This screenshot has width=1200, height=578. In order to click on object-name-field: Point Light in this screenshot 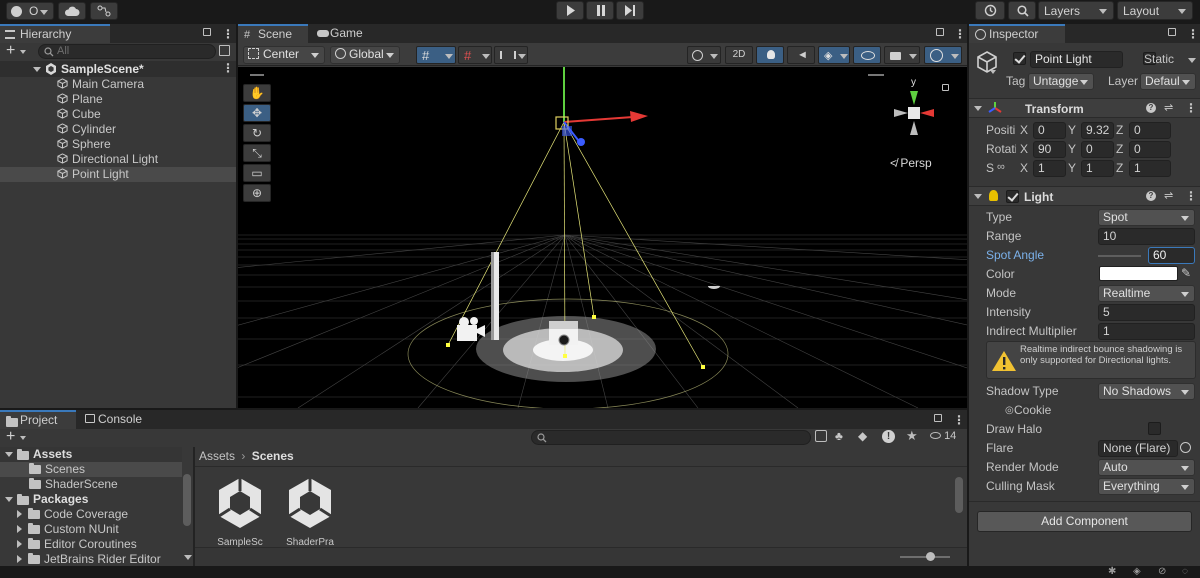, I will do `click(1076, 59)`.